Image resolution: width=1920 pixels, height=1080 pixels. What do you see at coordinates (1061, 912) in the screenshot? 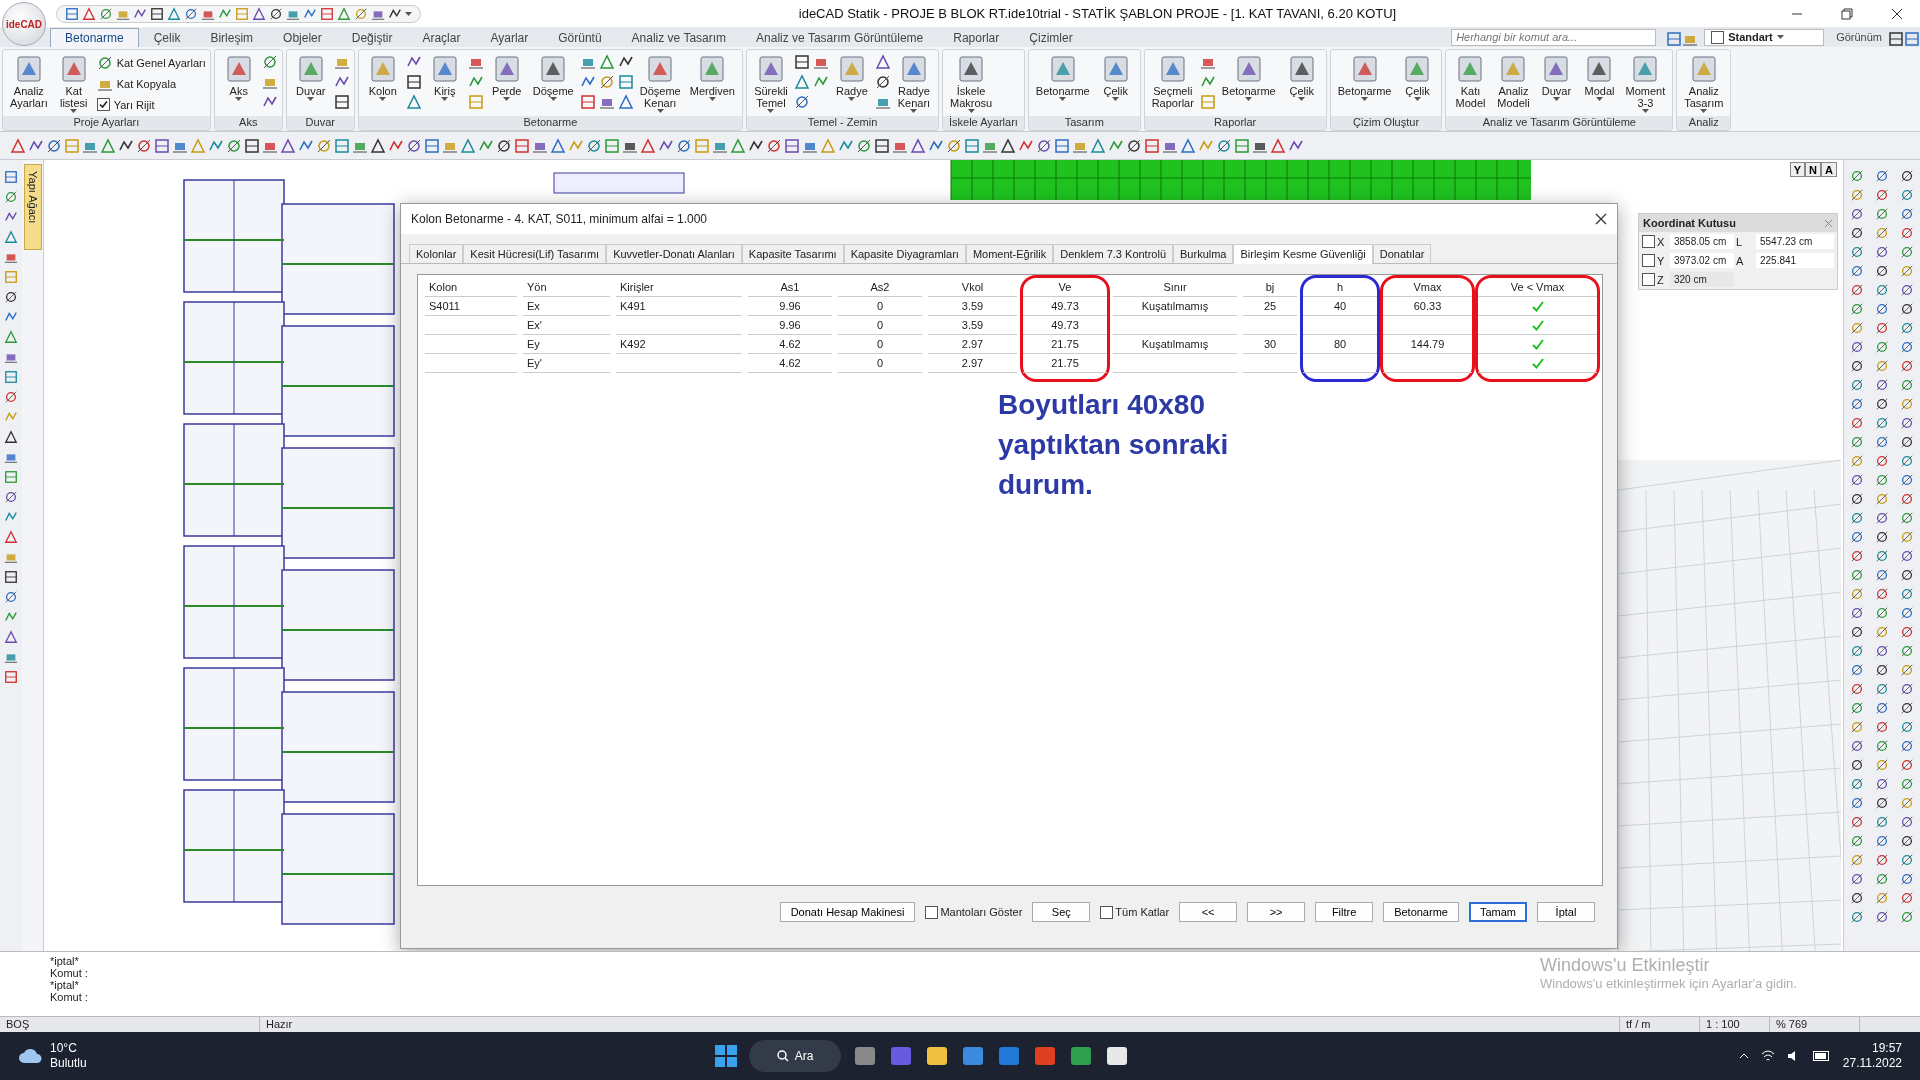
I see `dialog-button: Seç` at bounding box center [1061, 912].